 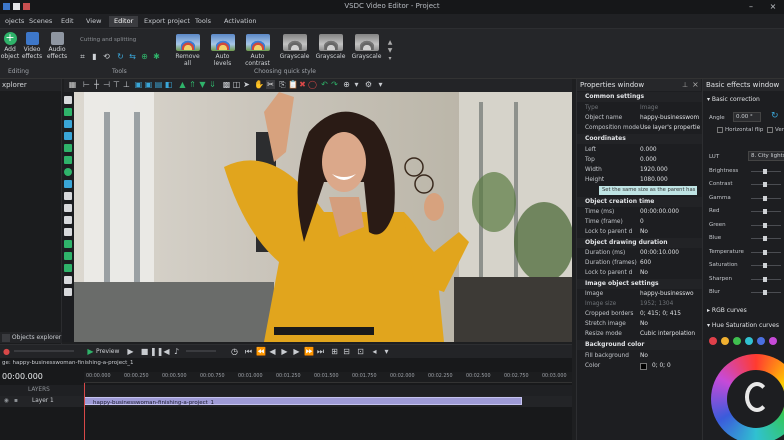 What do you see at coordinates (166, 351) in the screenshot?
I see `step-back-icon: ◀` at bounding box center [166, 351].